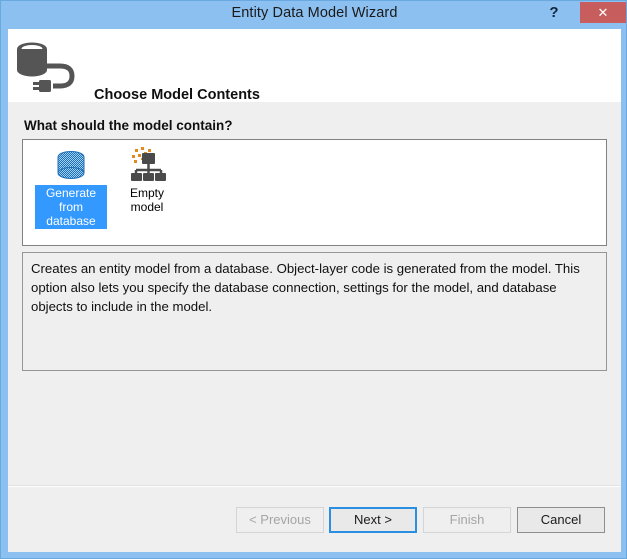  What do you see at coordinates (603, 12) in the screenshot?
I see `close-button: ✕` at bounding box center [603, 12].